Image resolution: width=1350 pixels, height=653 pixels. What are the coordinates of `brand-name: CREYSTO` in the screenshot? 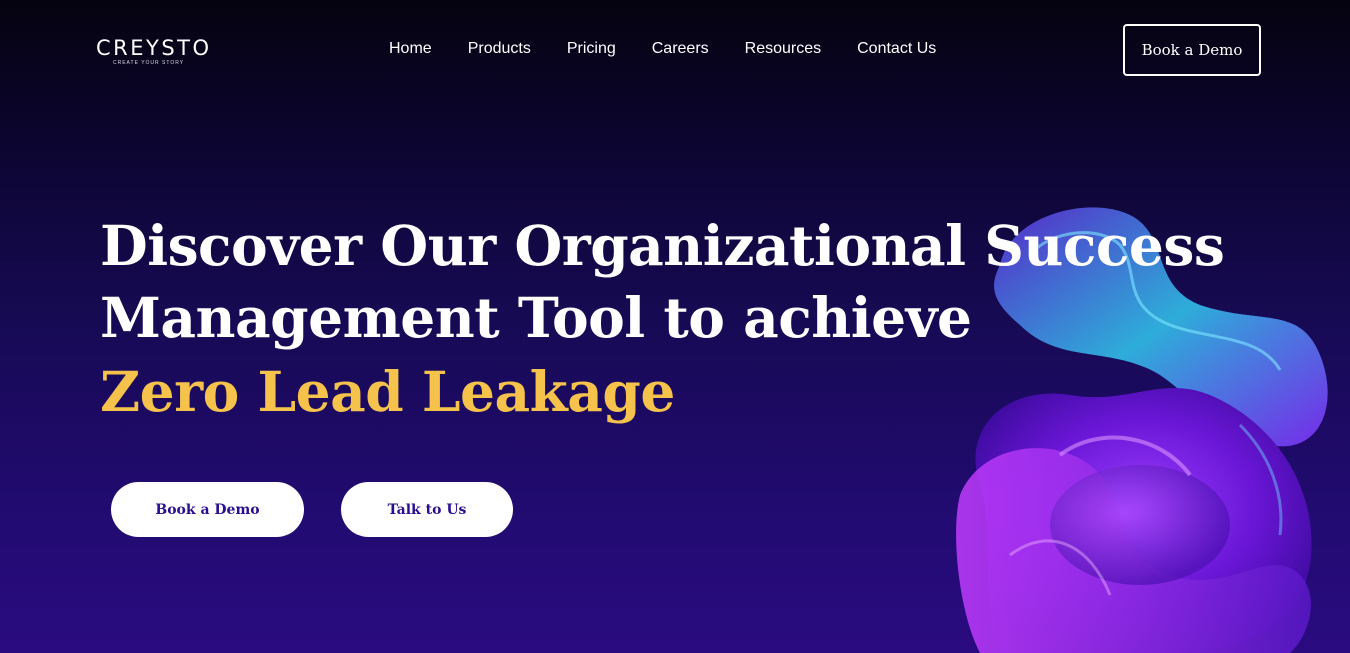 It's located at (154, 48).